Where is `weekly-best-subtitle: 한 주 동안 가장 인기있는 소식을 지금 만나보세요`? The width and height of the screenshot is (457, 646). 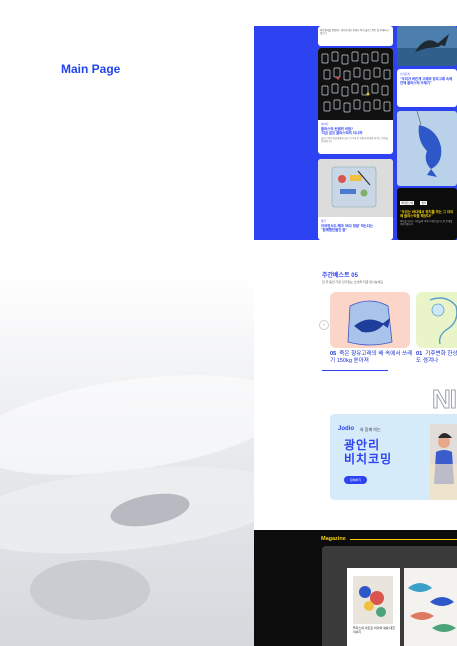
weekly-best-subtitle: 한 주 동안 가장 인기있는 소식을 지금 만나보세요 is located at coordinates (353, 282).